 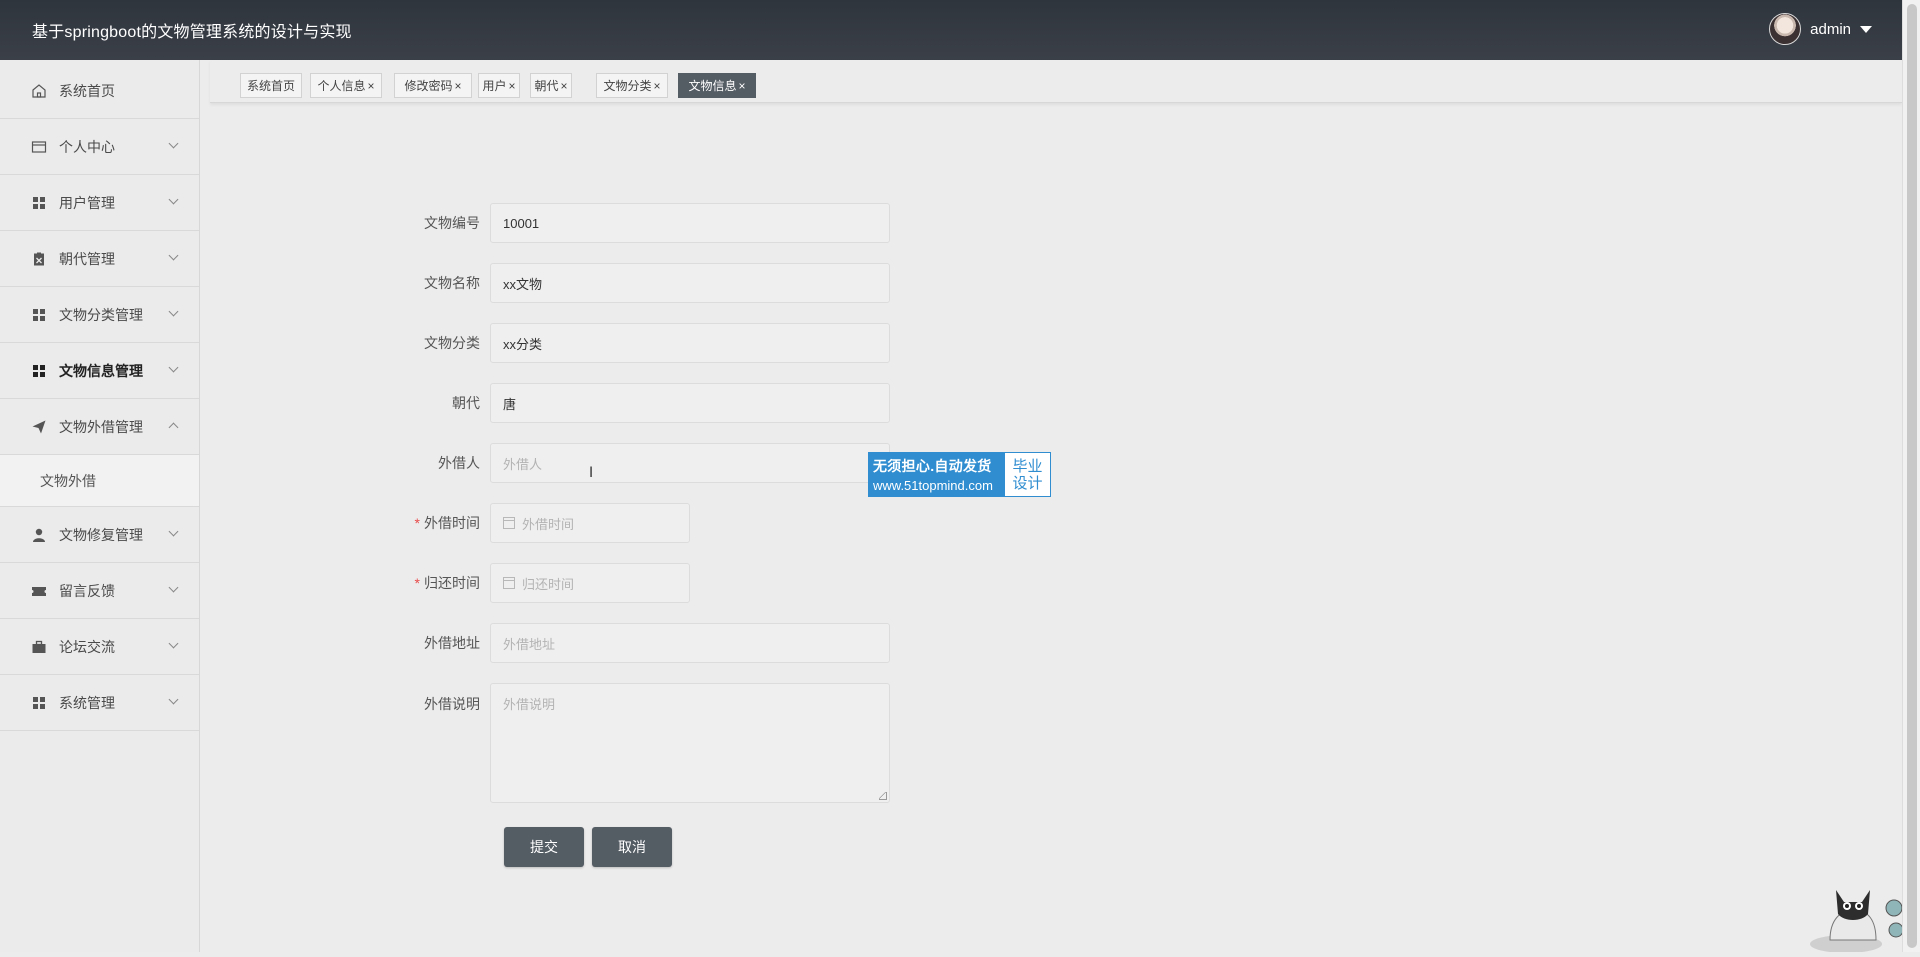 What do you see at coordinates (452, 643) in the screenshot?
I see `field-label: 外借地址` at bounding box center [452, 643].